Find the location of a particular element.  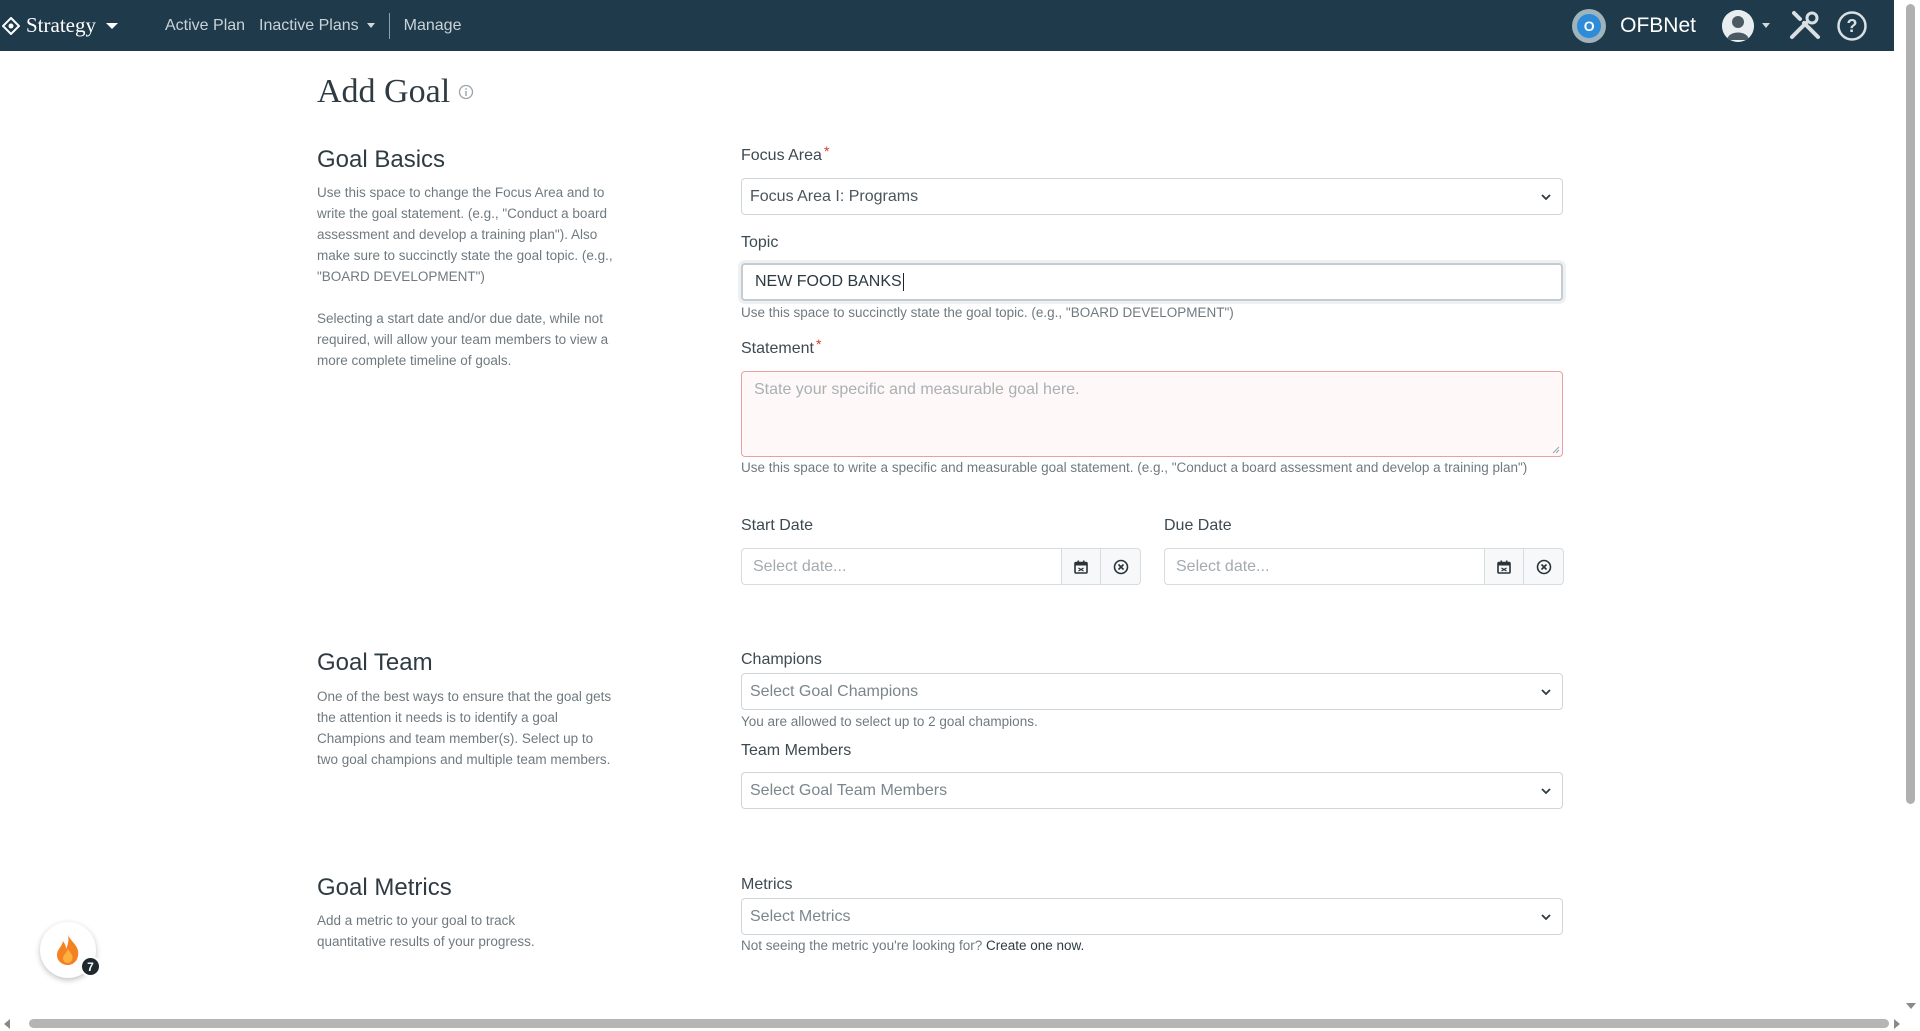

resize-grip-icon is located at coordinates (1556, 450).